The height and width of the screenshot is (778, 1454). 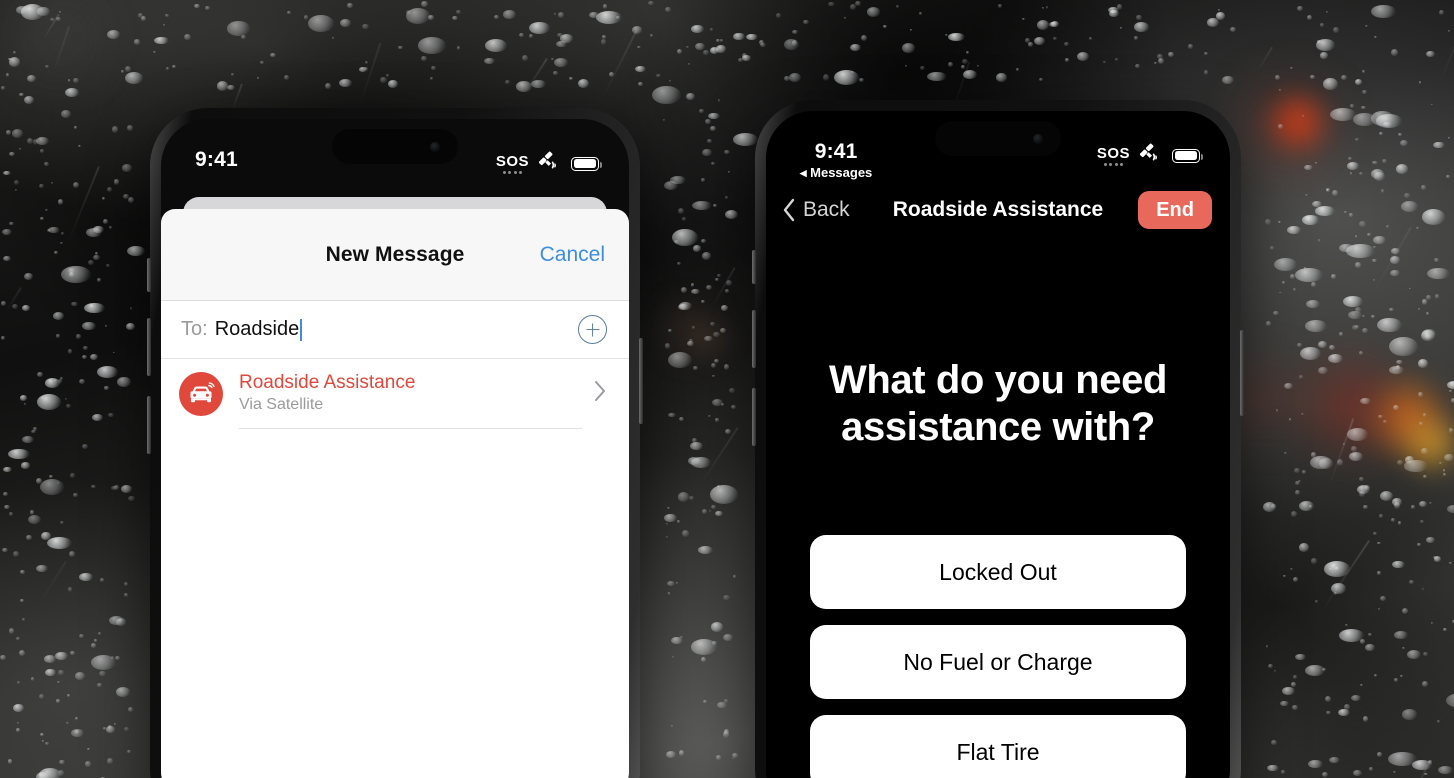 What do you see at coordinates (1187, 155) in the screenshot?
I see `battery-icon-right` at bounding box center [1187, 155].